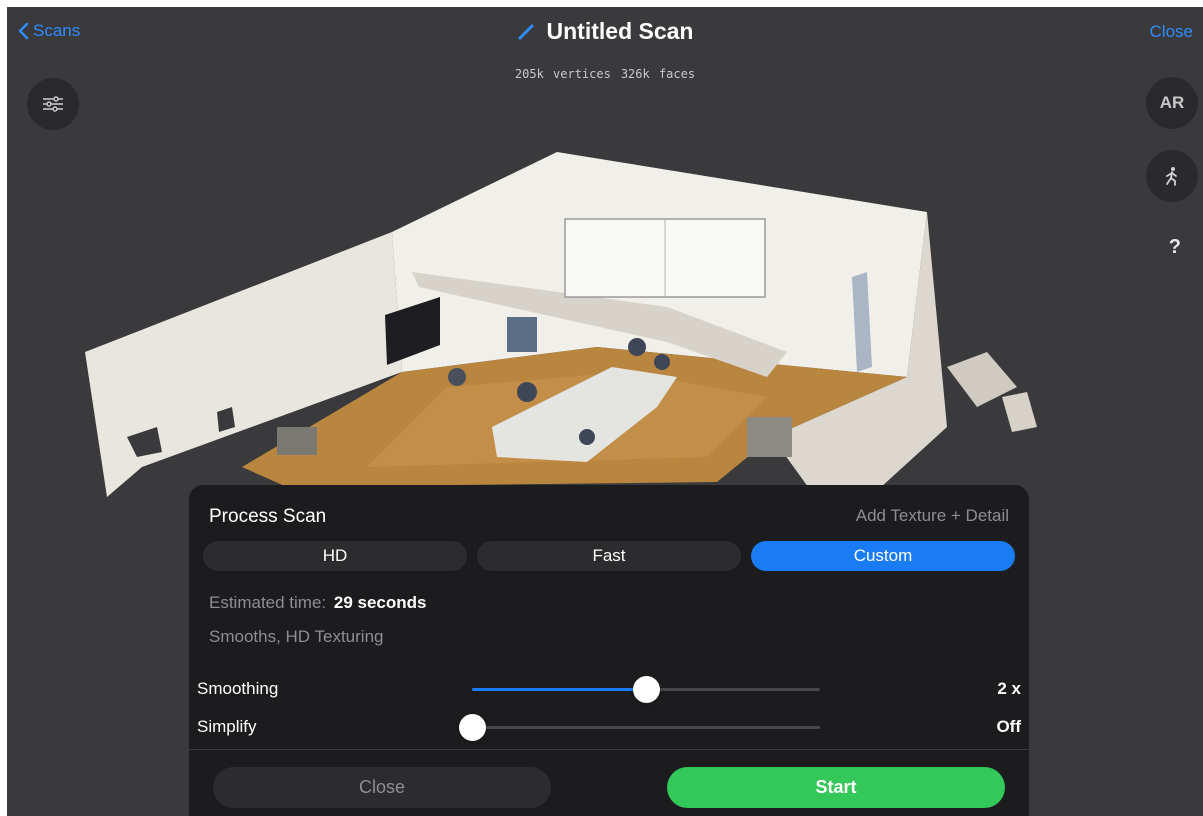 This screenshot has width=1203, height=816. What do you see at coordinates (296, 636) in the screenshot?
I see `process-description: Smooths, HD Texturing` at bounding box center [296, 636].